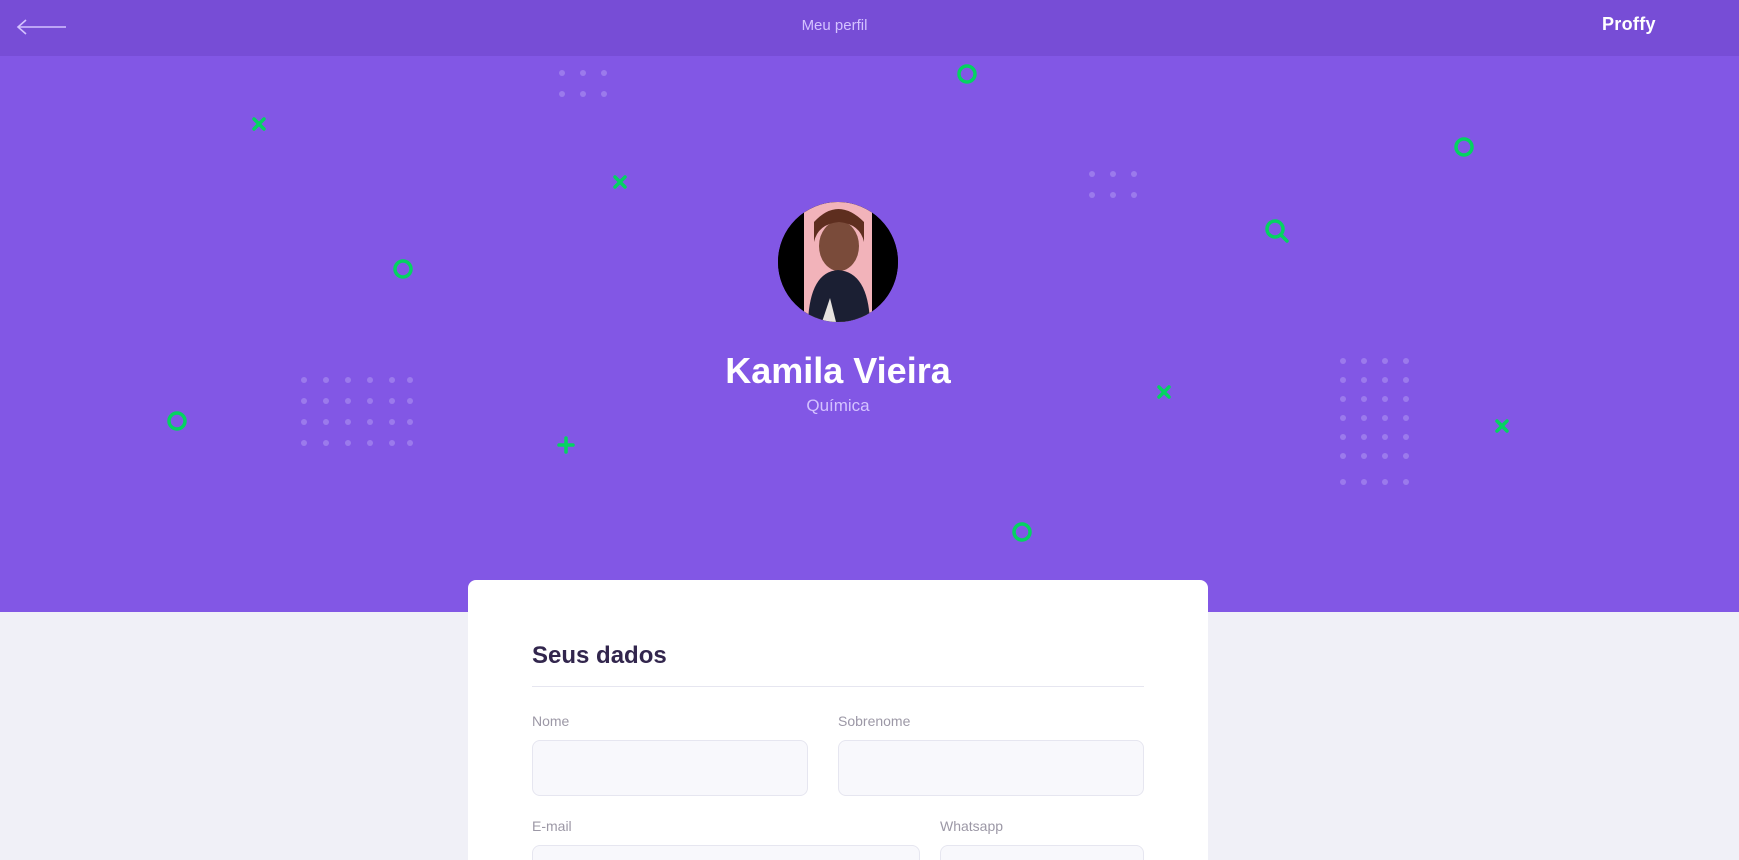  I want to click on avatar-photo-icon, so click(838, 262).